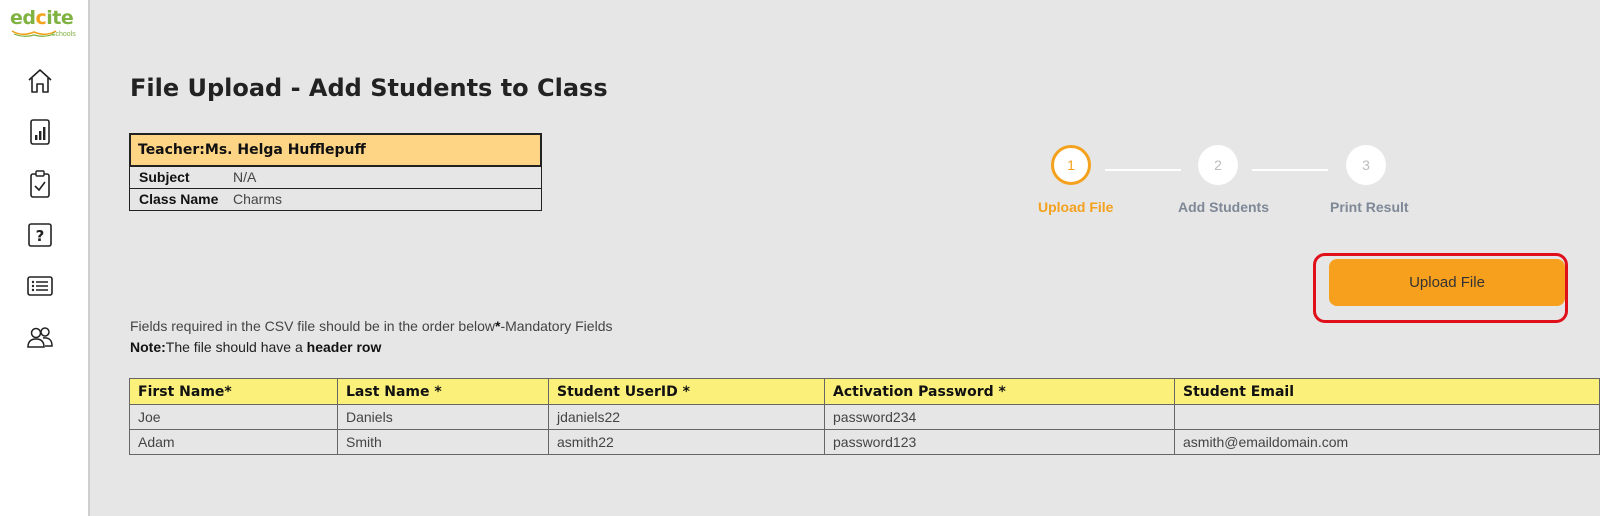 This screenshot has height=516, width=1600. I want to click on teacher-label: Teacher:, so click(171, 150).